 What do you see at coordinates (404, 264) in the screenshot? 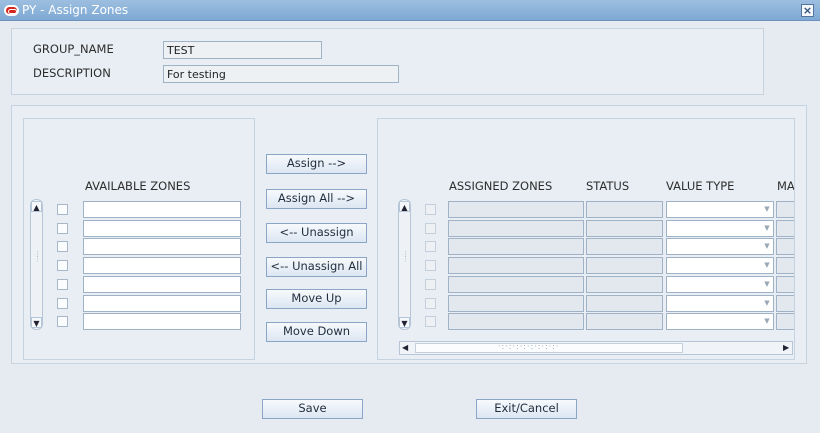
I see `assigned-scrollbar: ▲ ⋮ ⋮ ▼` at bounding box center [404, 264].